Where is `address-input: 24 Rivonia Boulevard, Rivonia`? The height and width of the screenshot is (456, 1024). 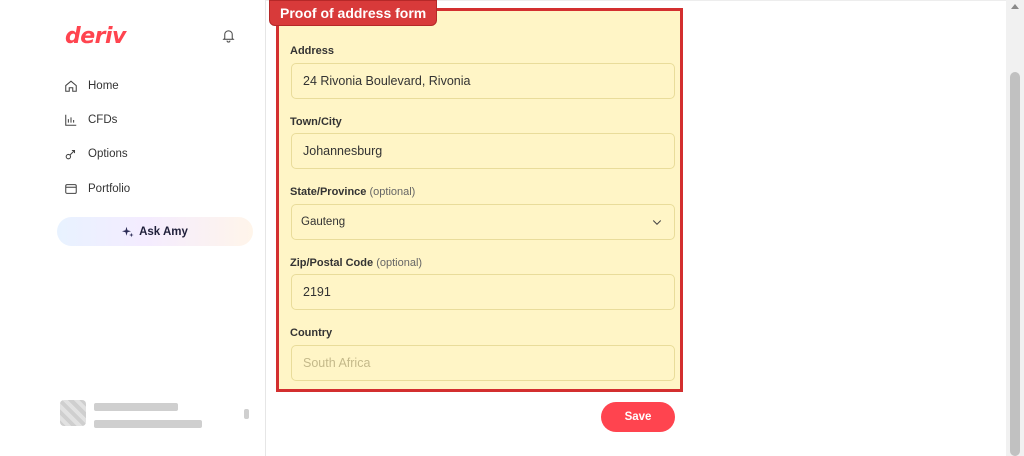 address-input: 24 Rivonia Boulevard, Rivonia is located at coordinates (483, 81).